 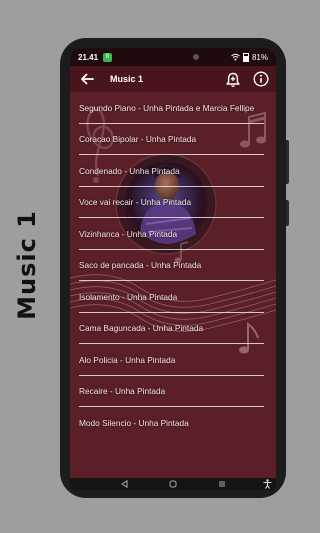 What do you see at coordinates (122, 391) in the screenshot?
I see `song-title: Recaire - Unha Pintada` at bounding box center [122, 391].